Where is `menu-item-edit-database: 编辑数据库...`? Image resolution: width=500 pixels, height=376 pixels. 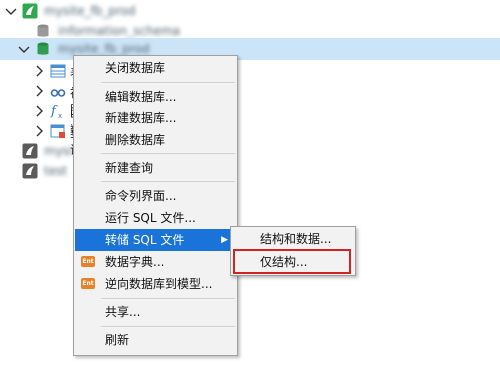
menu-item-edit-database: 编辑数据库... is located at coordinates (155, 97).